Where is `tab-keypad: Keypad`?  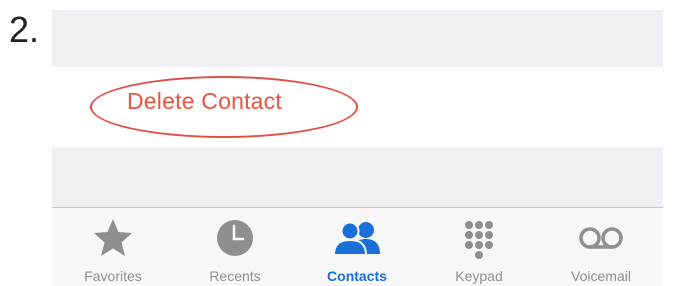 tab-keypad: Keypad is located at coordinates (479, 247).